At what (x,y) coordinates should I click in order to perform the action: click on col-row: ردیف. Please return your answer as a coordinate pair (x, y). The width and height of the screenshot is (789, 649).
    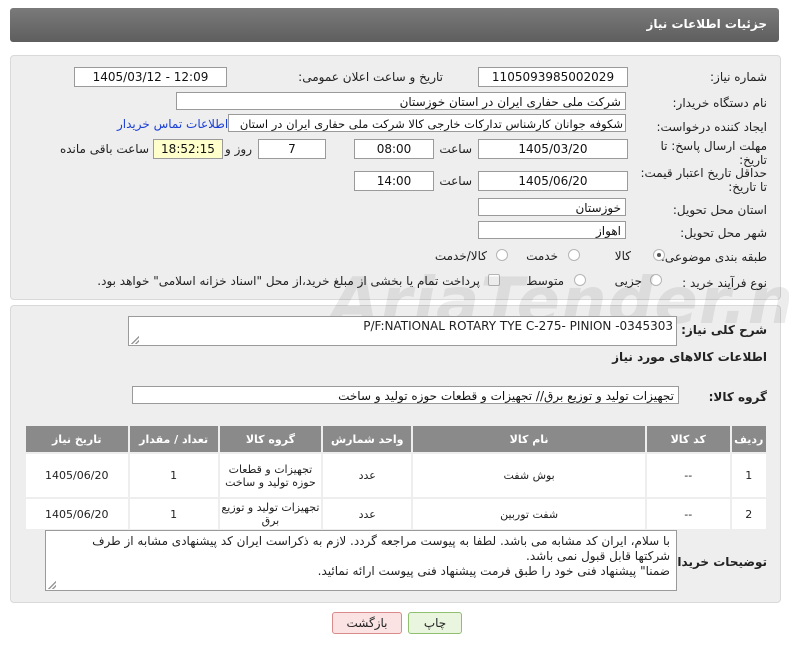
    Looking at the image, I should click on (748, 439).